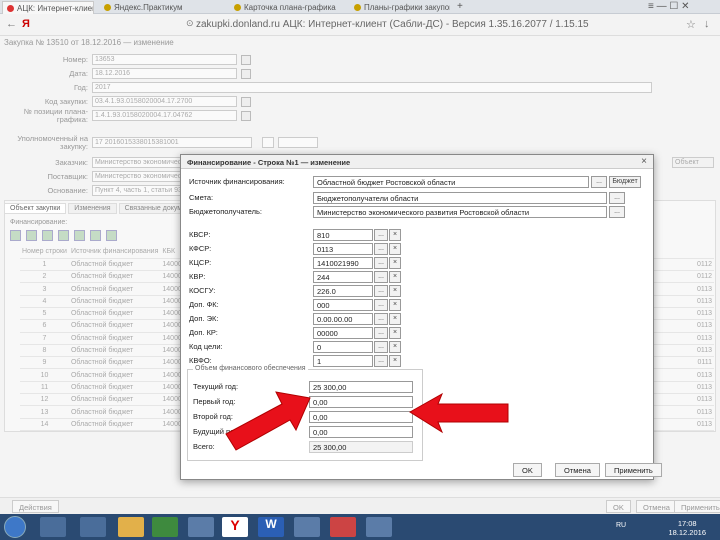 The height and width of the screenshot is (540, 720). Describe the element at coordinates (48, 7) in the screenshot. I see `browser-tab-active: АЦК: Интернет-клиент ×` at that location.